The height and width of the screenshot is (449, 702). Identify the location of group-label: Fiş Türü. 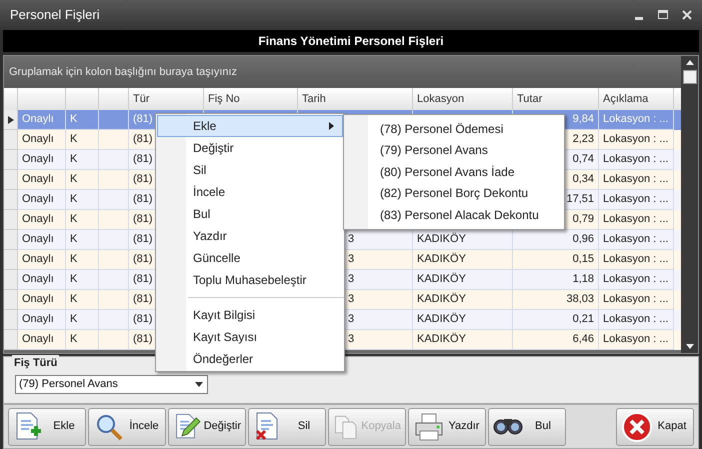
(36, 363).